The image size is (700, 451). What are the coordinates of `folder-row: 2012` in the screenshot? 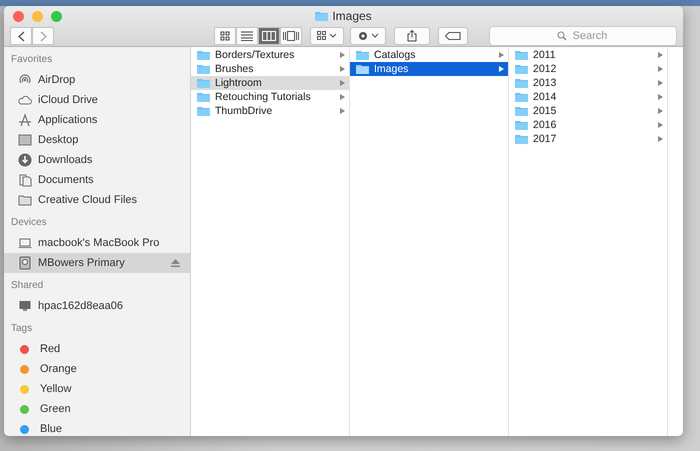 It's located at (588, 69).